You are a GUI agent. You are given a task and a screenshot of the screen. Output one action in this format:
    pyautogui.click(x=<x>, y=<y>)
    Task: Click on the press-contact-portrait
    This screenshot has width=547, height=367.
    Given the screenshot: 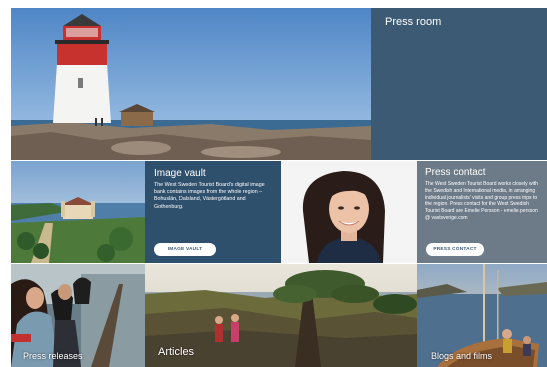 What is the action you would take?
    pyautogui.click(x=349, y=212)
    